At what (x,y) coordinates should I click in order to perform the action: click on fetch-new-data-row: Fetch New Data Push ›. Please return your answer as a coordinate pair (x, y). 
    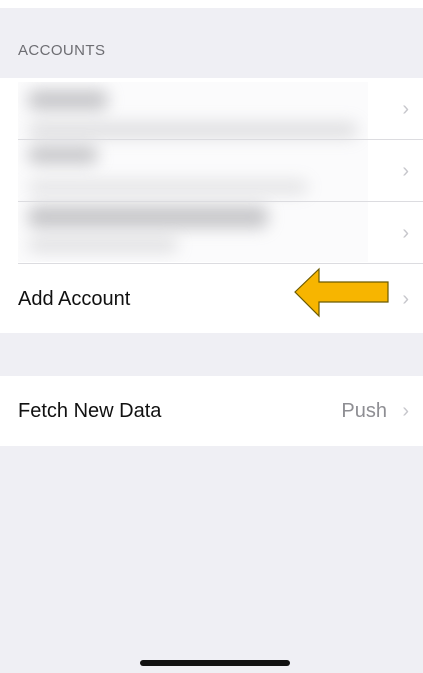
    Looking at the image, I should click on (211, 411).